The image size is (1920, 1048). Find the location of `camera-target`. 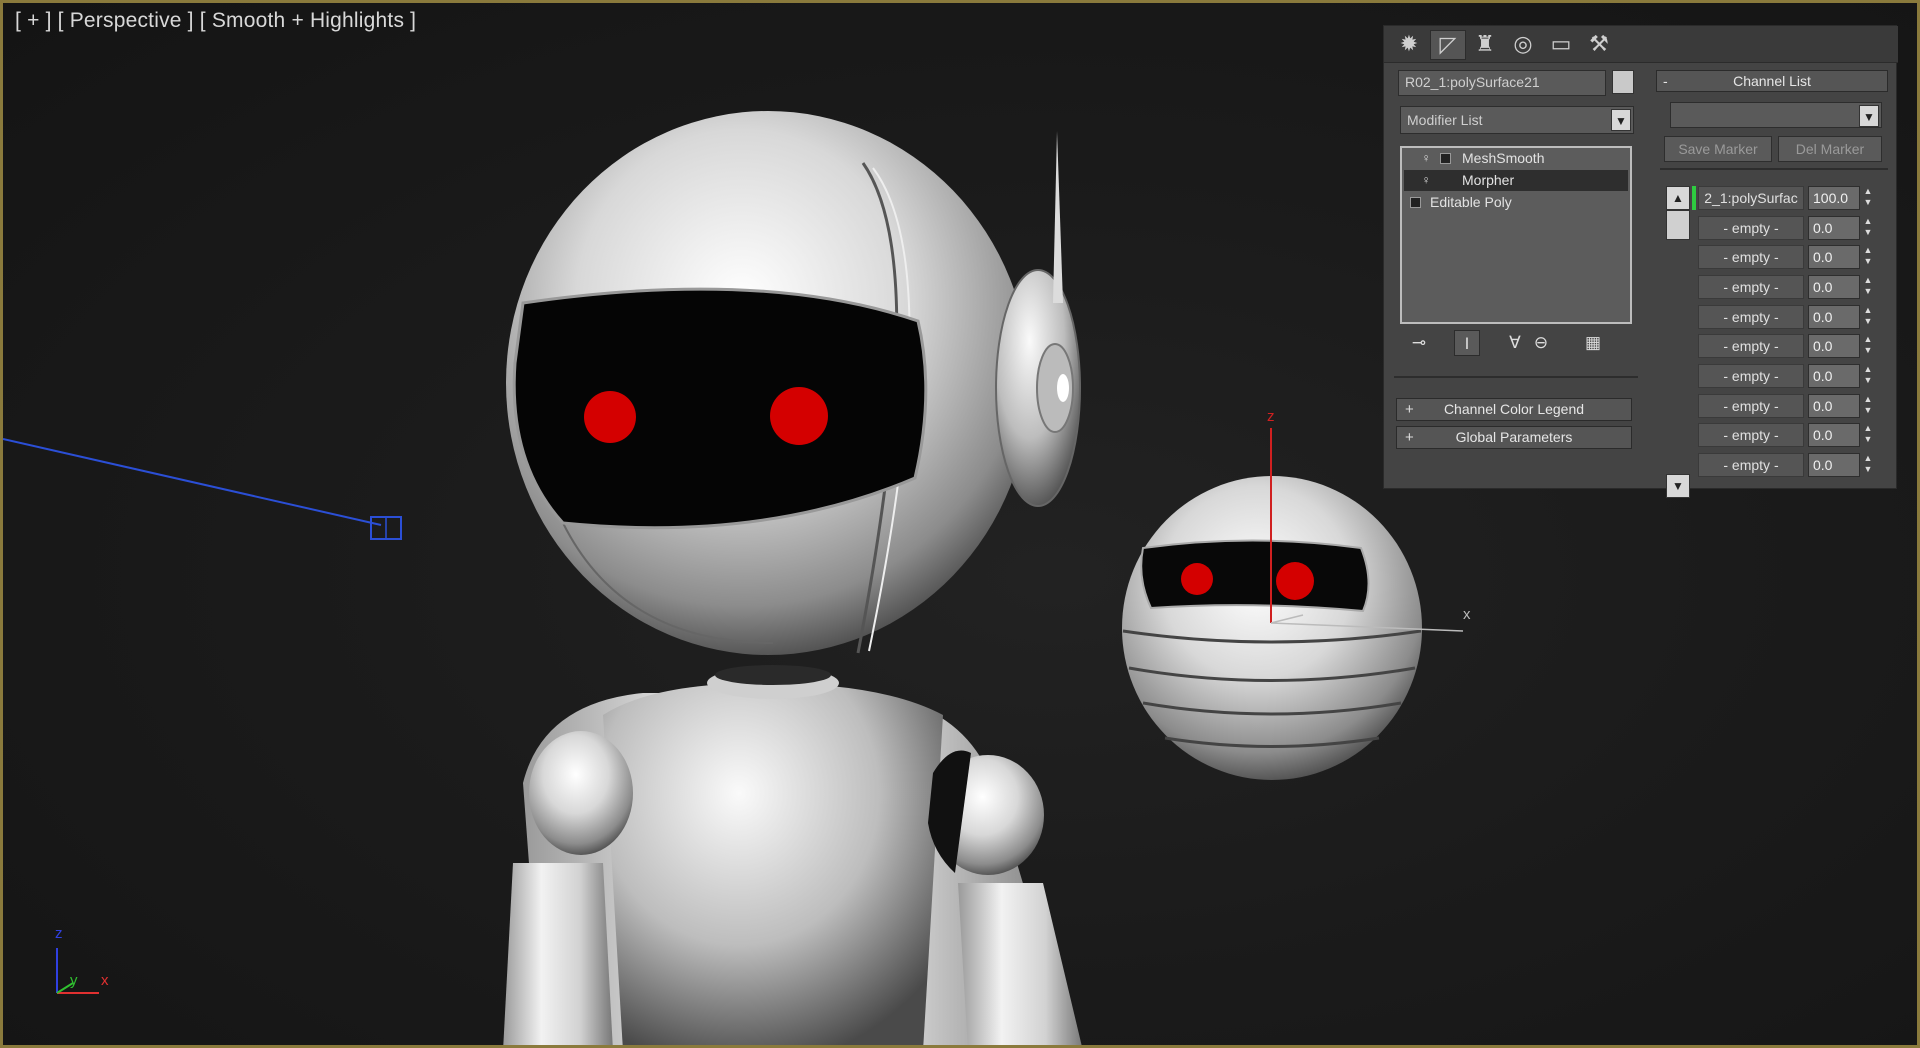

camera-target is located at coordinates (202, 489).